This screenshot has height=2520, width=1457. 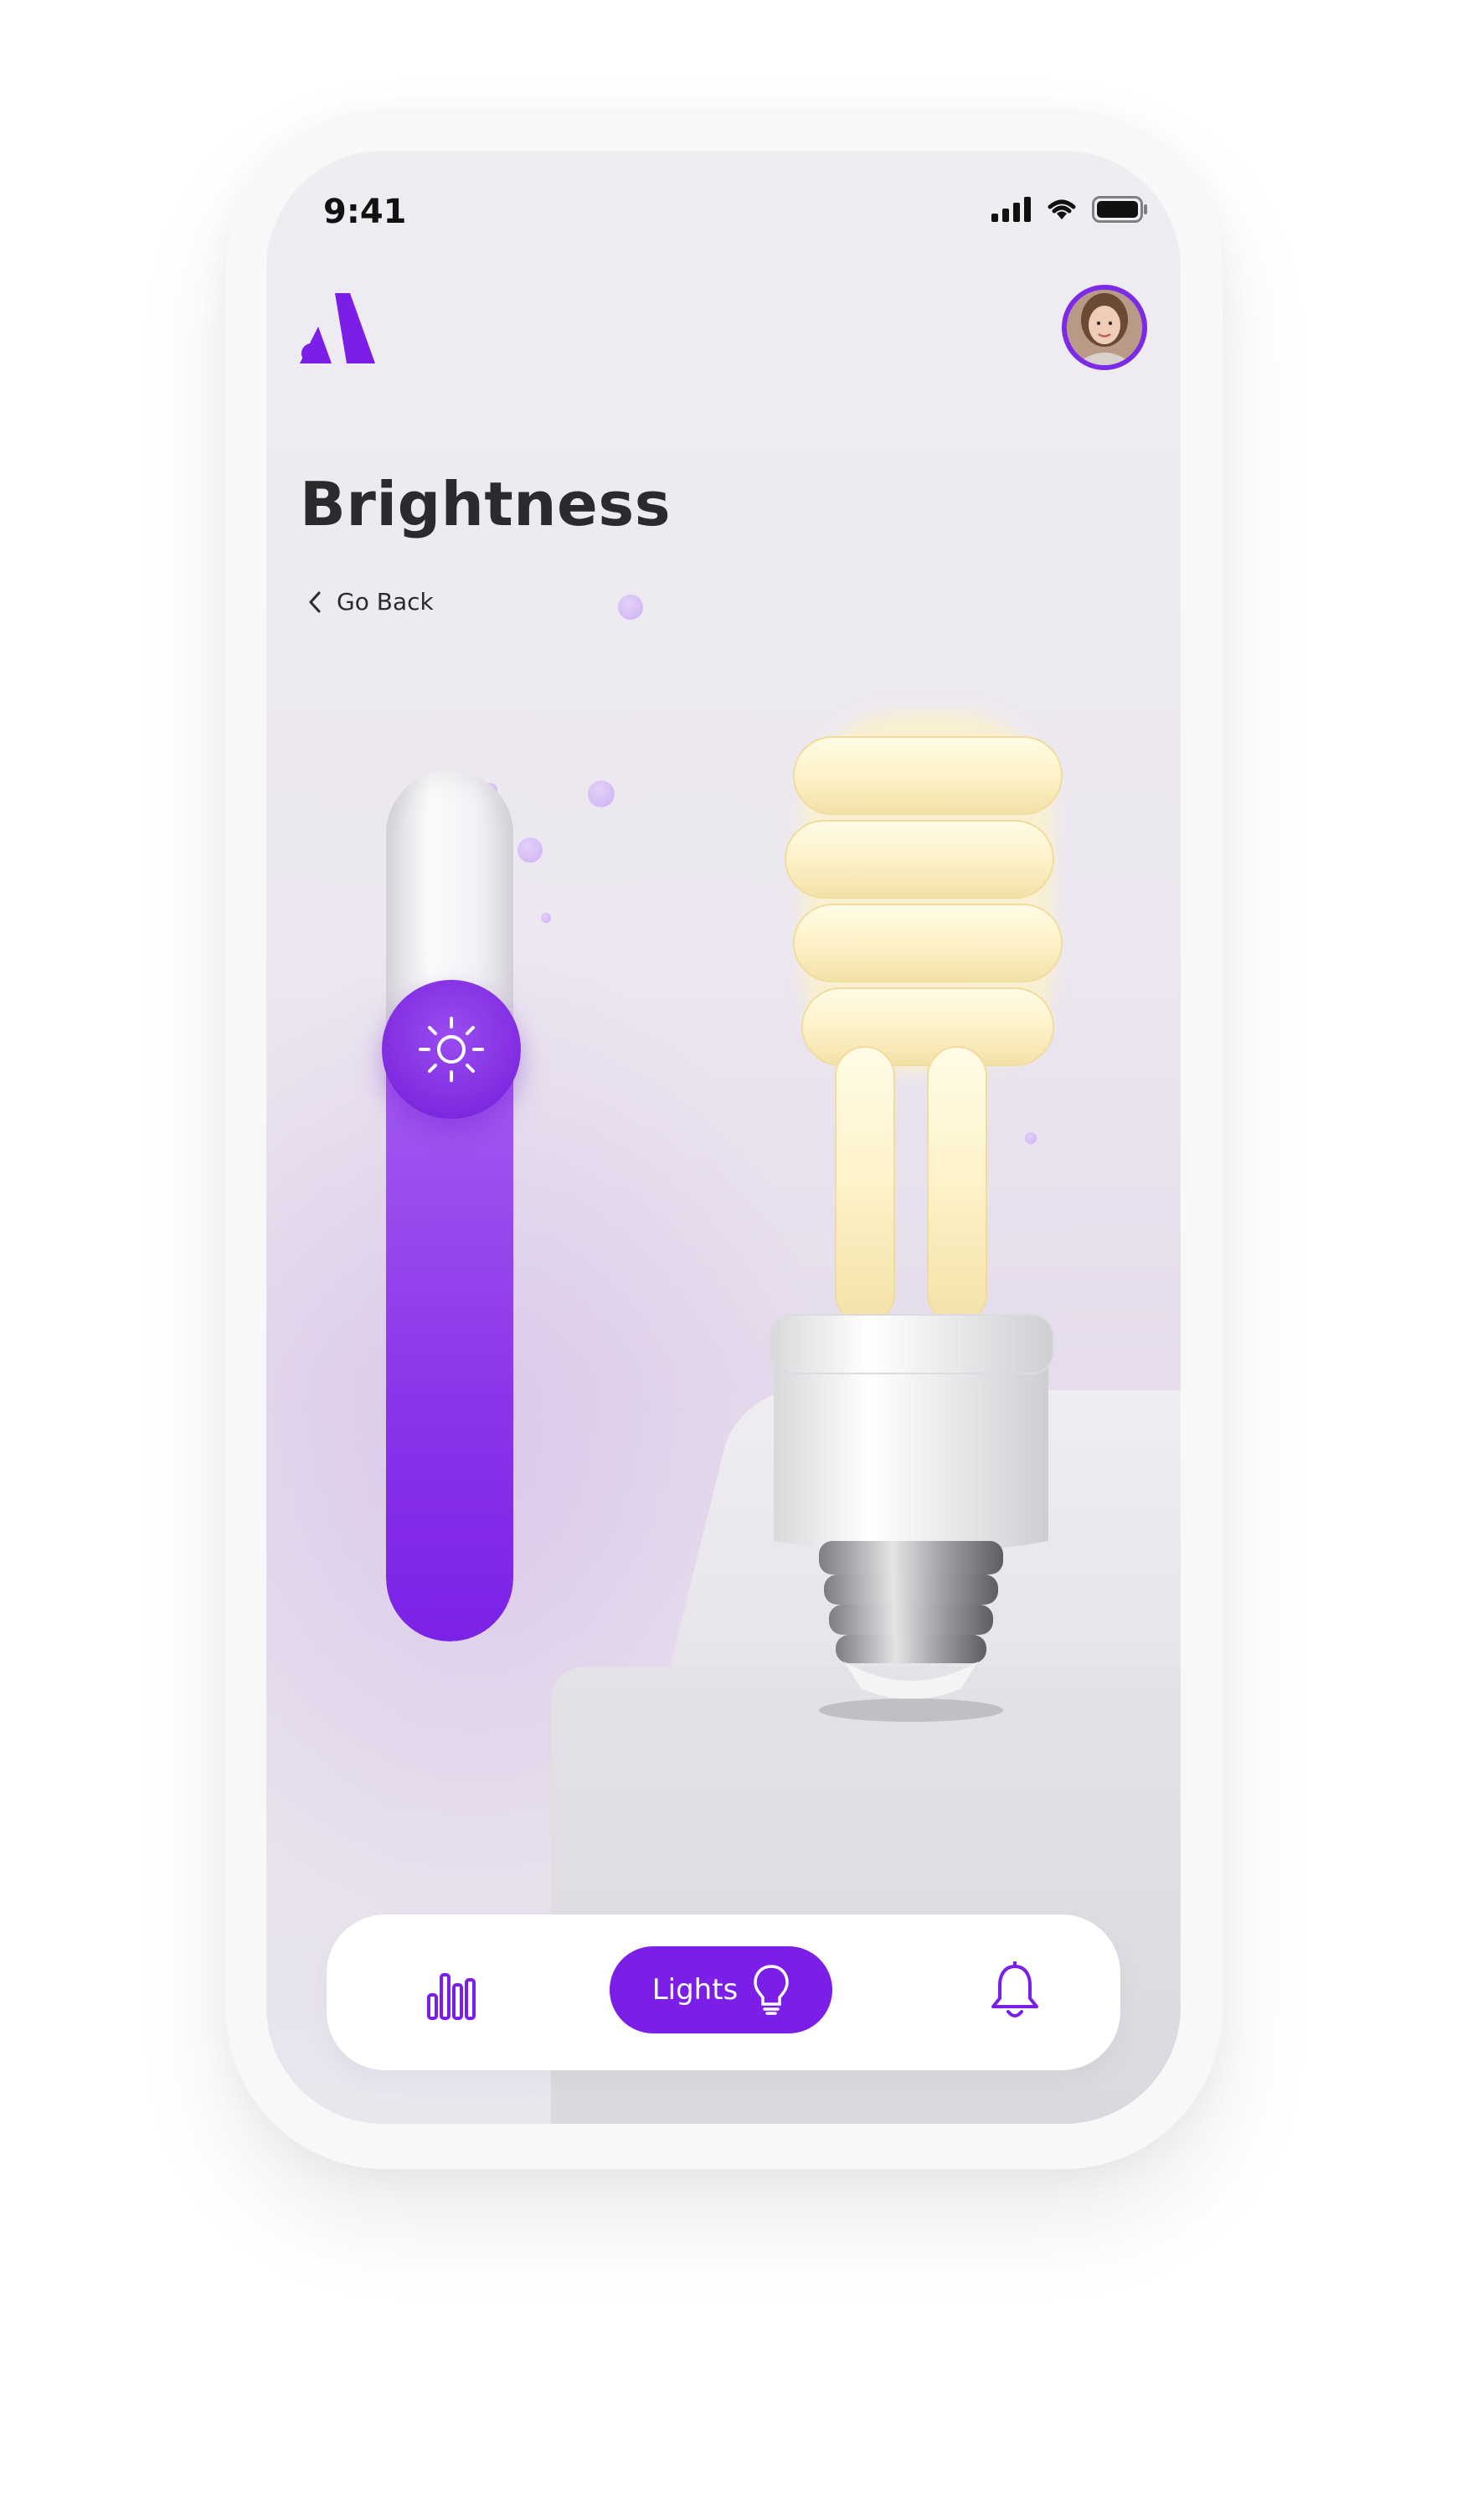 What do you see at coordinates (1119, 209) in the screenshot?
I see `battery-icon` at bounding box center [1119, 209].